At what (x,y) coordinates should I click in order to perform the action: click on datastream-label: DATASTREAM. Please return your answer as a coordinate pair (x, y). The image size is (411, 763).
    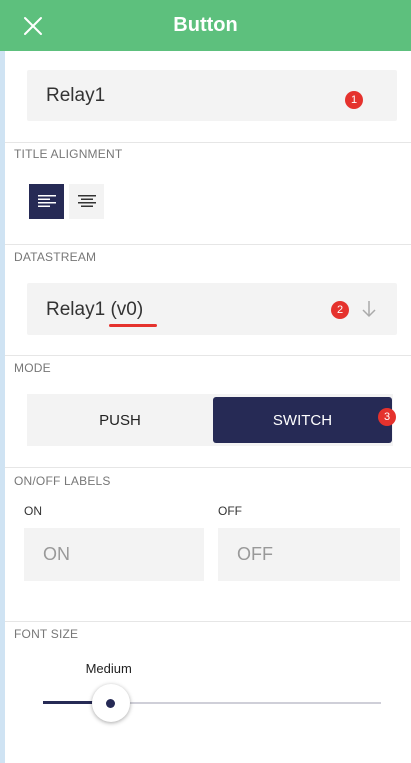
    Looking at the image, I should click on (55, 257).